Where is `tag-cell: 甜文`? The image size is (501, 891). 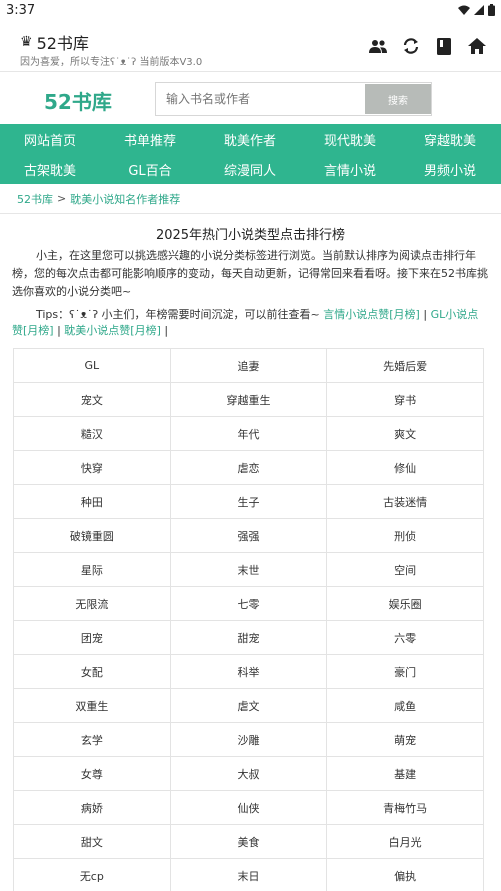
tag-cell: 甜文 is located at coordinates (92, 841).